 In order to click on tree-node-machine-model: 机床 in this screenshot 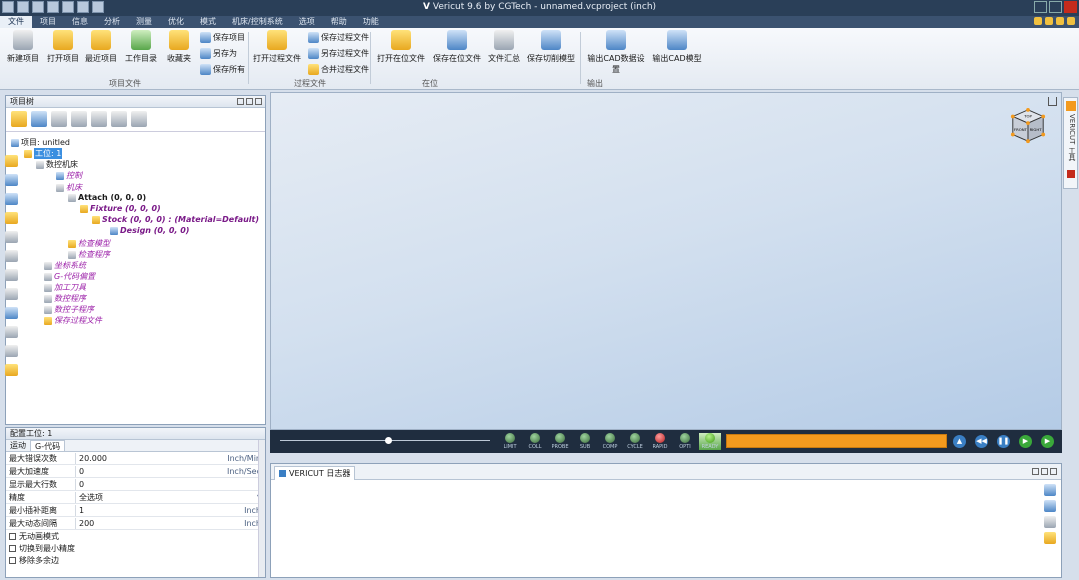, I will do `click(69, 187)`.